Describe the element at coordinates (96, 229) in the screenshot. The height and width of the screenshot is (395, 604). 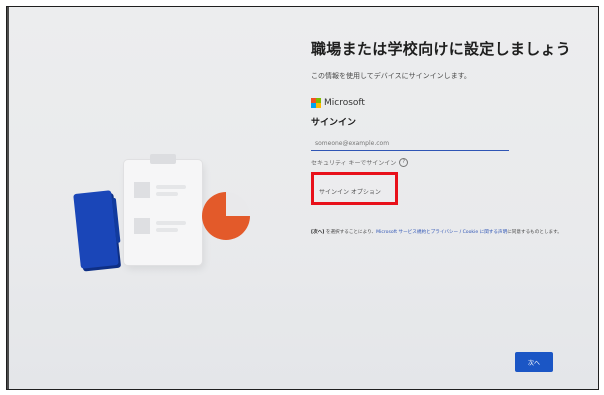
I see `folder-illustration` at that location.